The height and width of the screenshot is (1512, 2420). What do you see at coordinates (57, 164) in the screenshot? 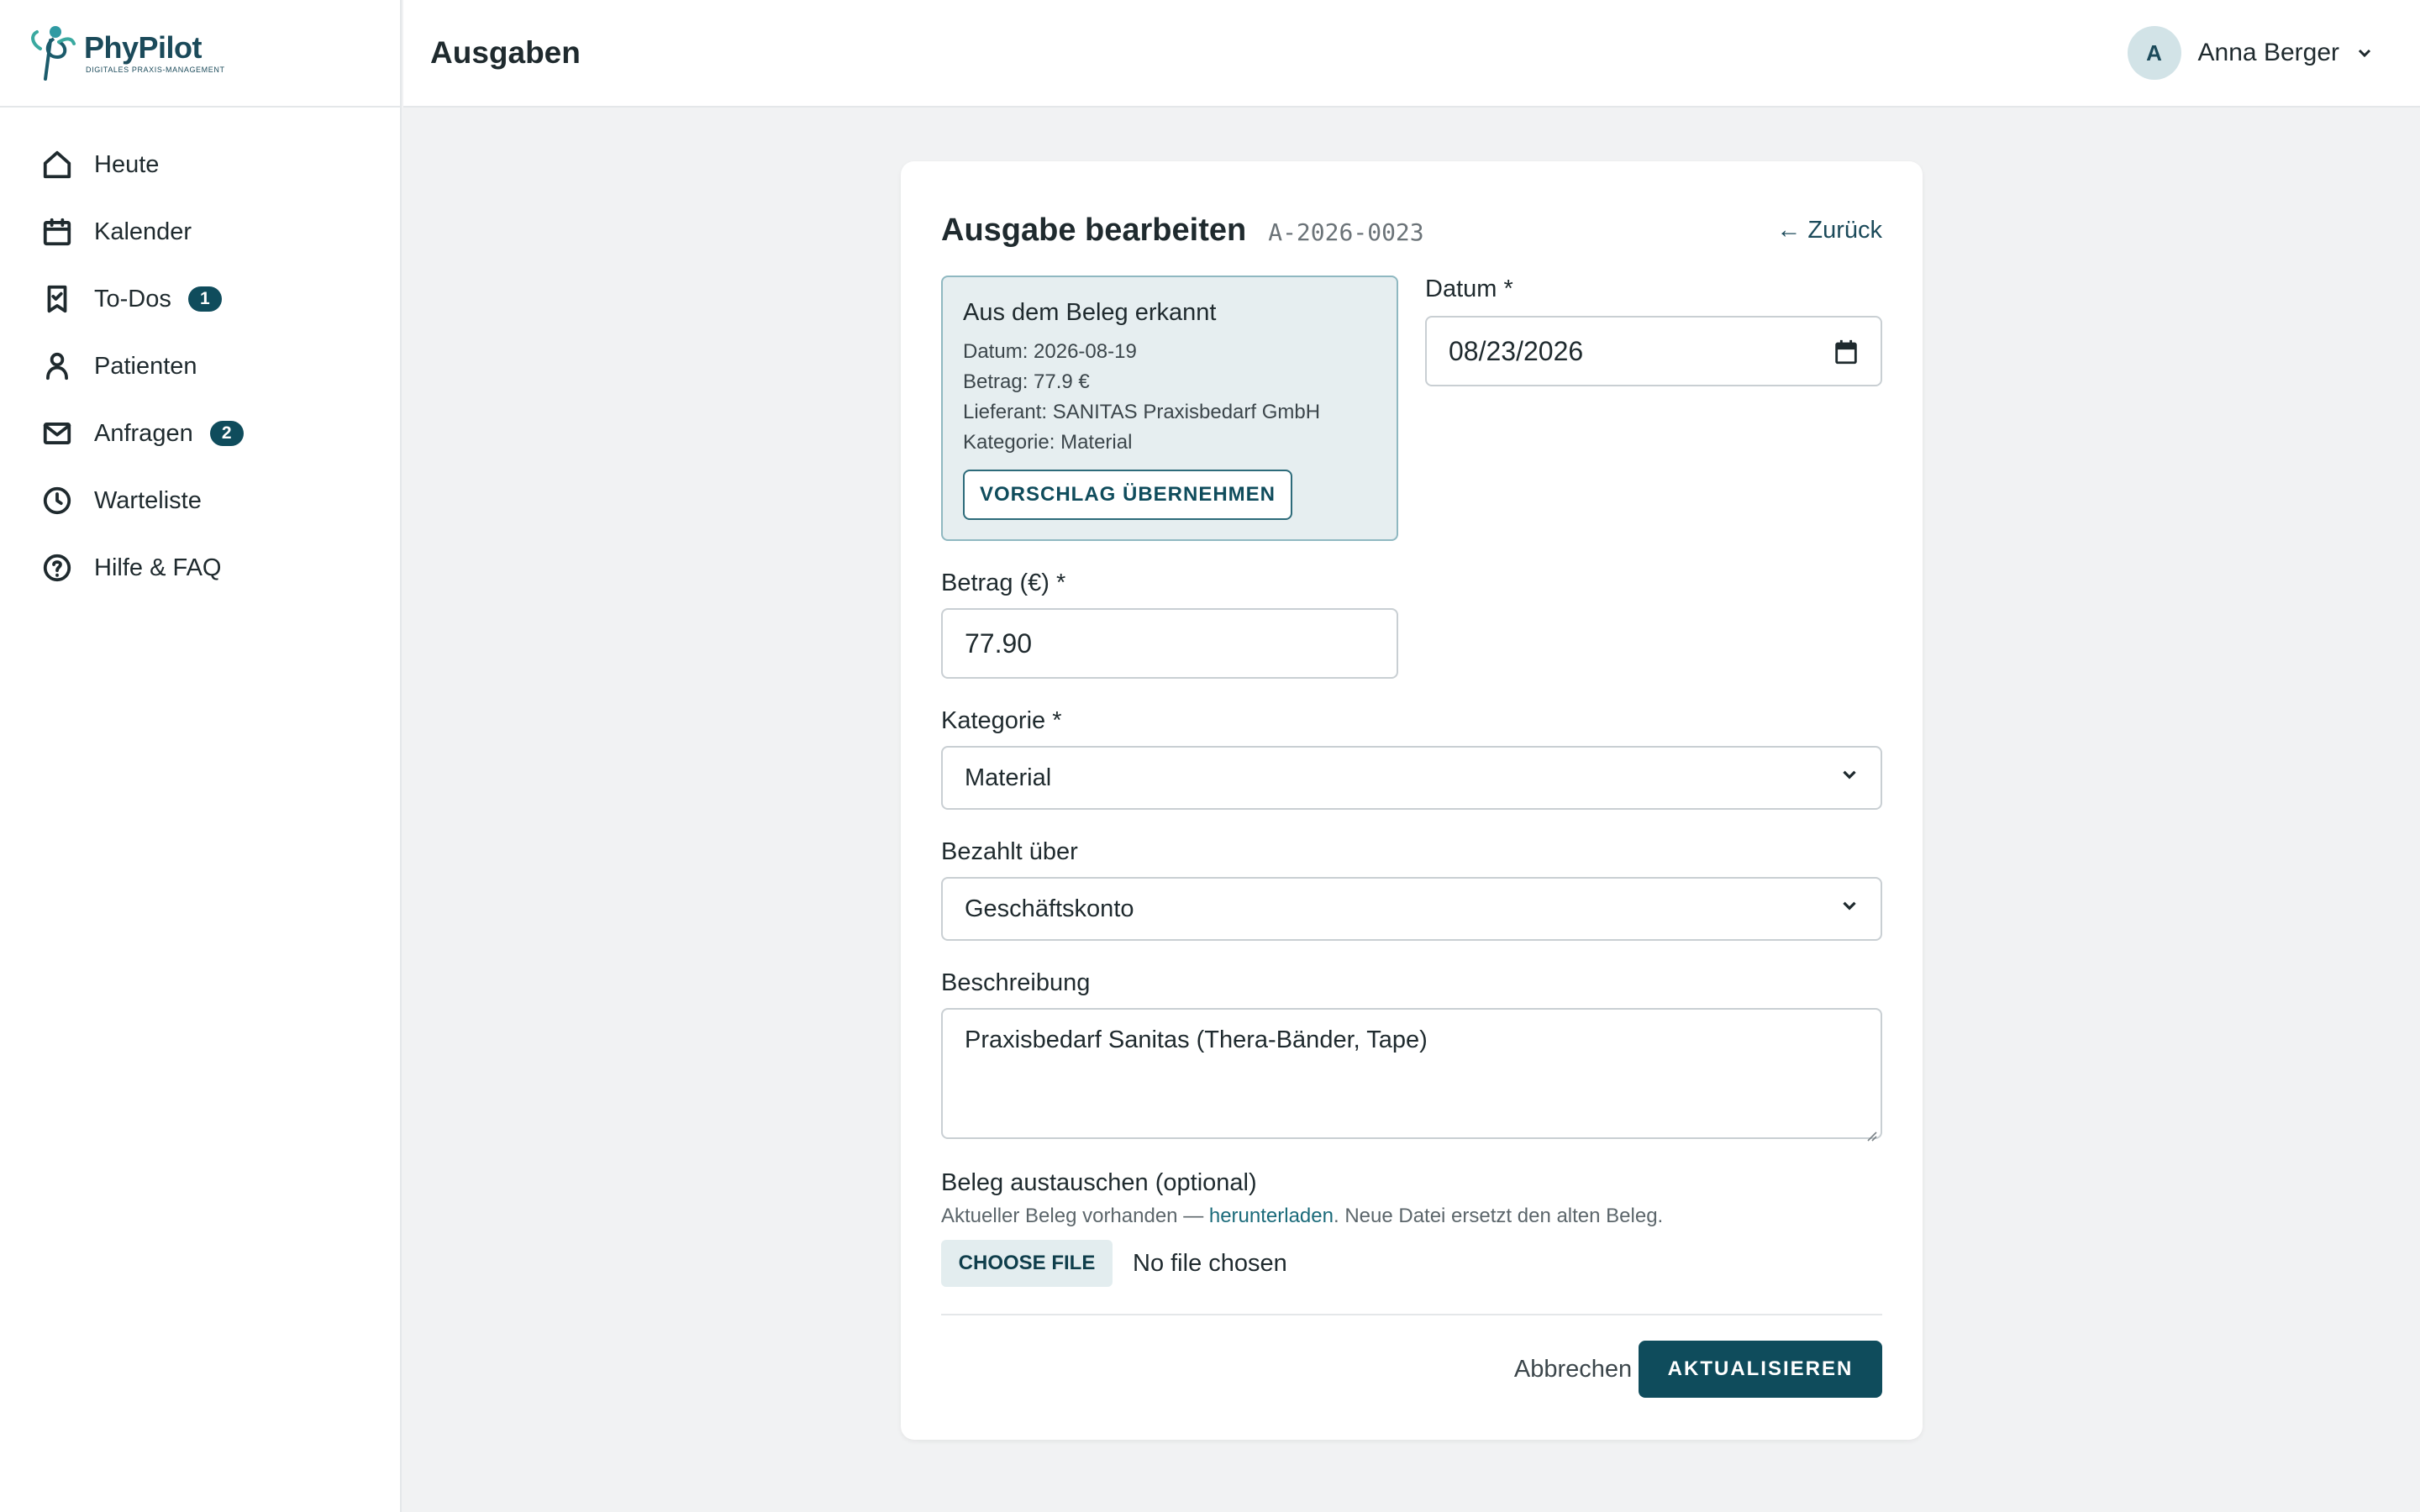
I see `home-icon` at bounding box center [57, 164].